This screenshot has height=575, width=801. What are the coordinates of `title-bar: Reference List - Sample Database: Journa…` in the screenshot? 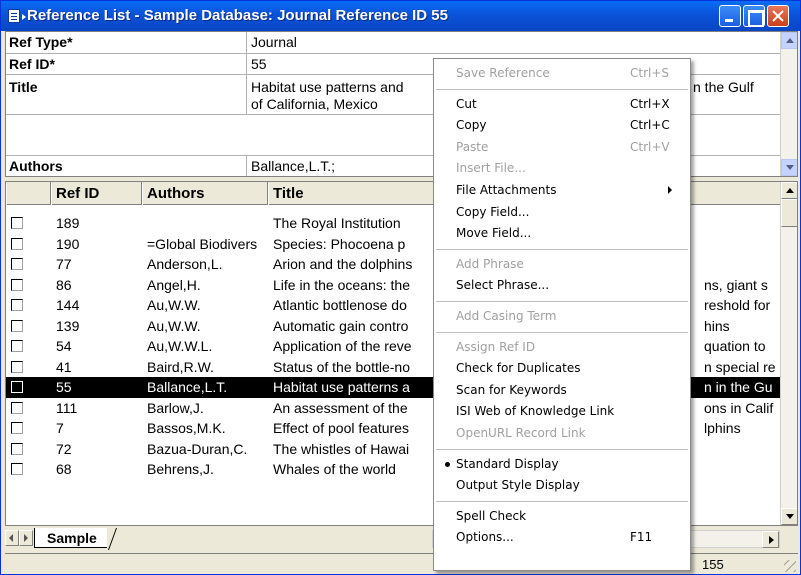 It's located at (400, 16).